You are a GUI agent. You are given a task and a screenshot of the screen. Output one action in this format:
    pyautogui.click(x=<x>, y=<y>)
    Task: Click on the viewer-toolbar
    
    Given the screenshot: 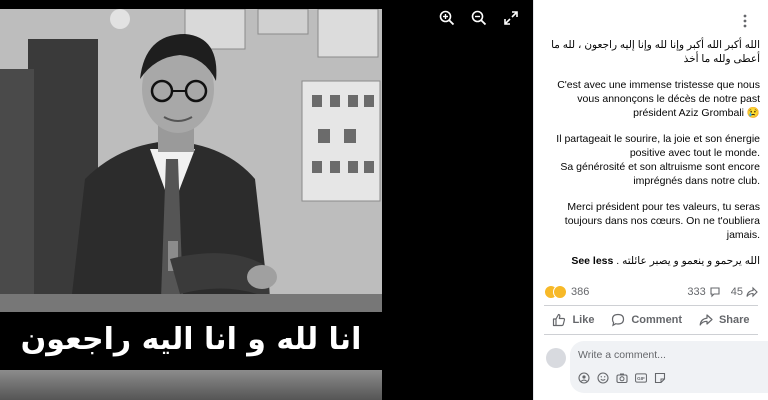 What is the action you would take?
    pyautogui.click(x=479, y=18)
    